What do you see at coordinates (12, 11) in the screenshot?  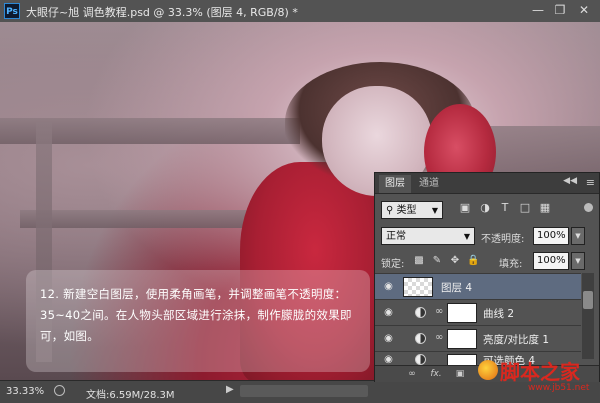 I see `photoshop-logo-icon: Ps` at bounding box center [12, 11].